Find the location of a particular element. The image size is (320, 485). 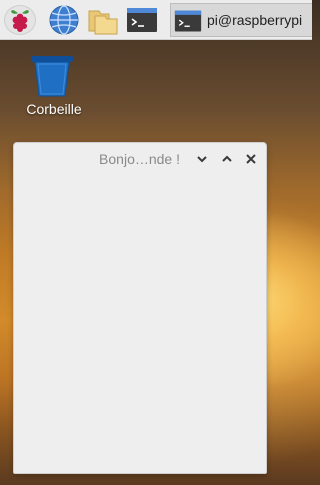

raspberry-menu-button is located at coordinates (20, 20).